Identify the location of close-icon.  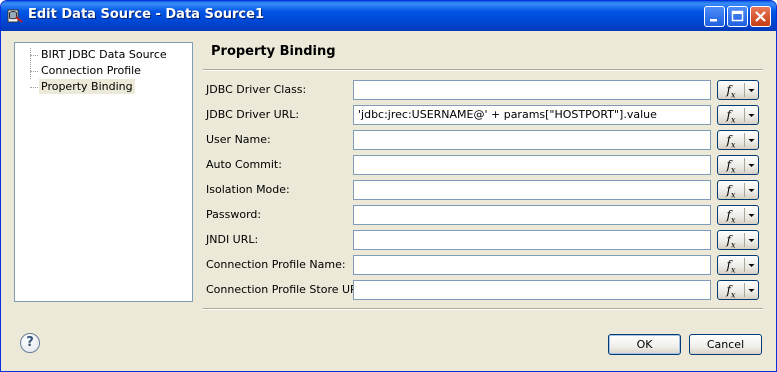
(760, 16).